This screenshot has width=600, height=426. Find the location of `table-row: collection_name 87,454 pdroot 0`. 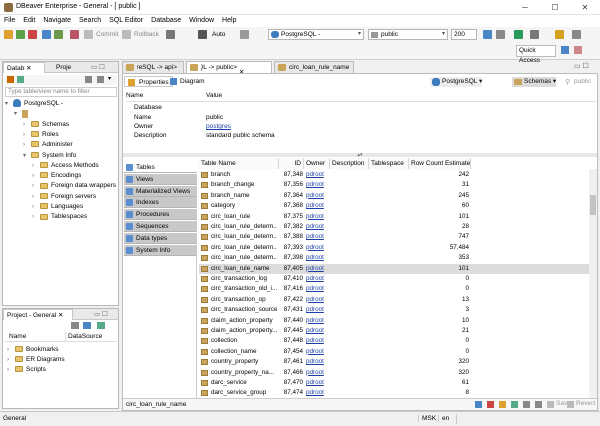

table-row: collection_name 87,454 pdroot 0 is located at coordinates (394, 352).